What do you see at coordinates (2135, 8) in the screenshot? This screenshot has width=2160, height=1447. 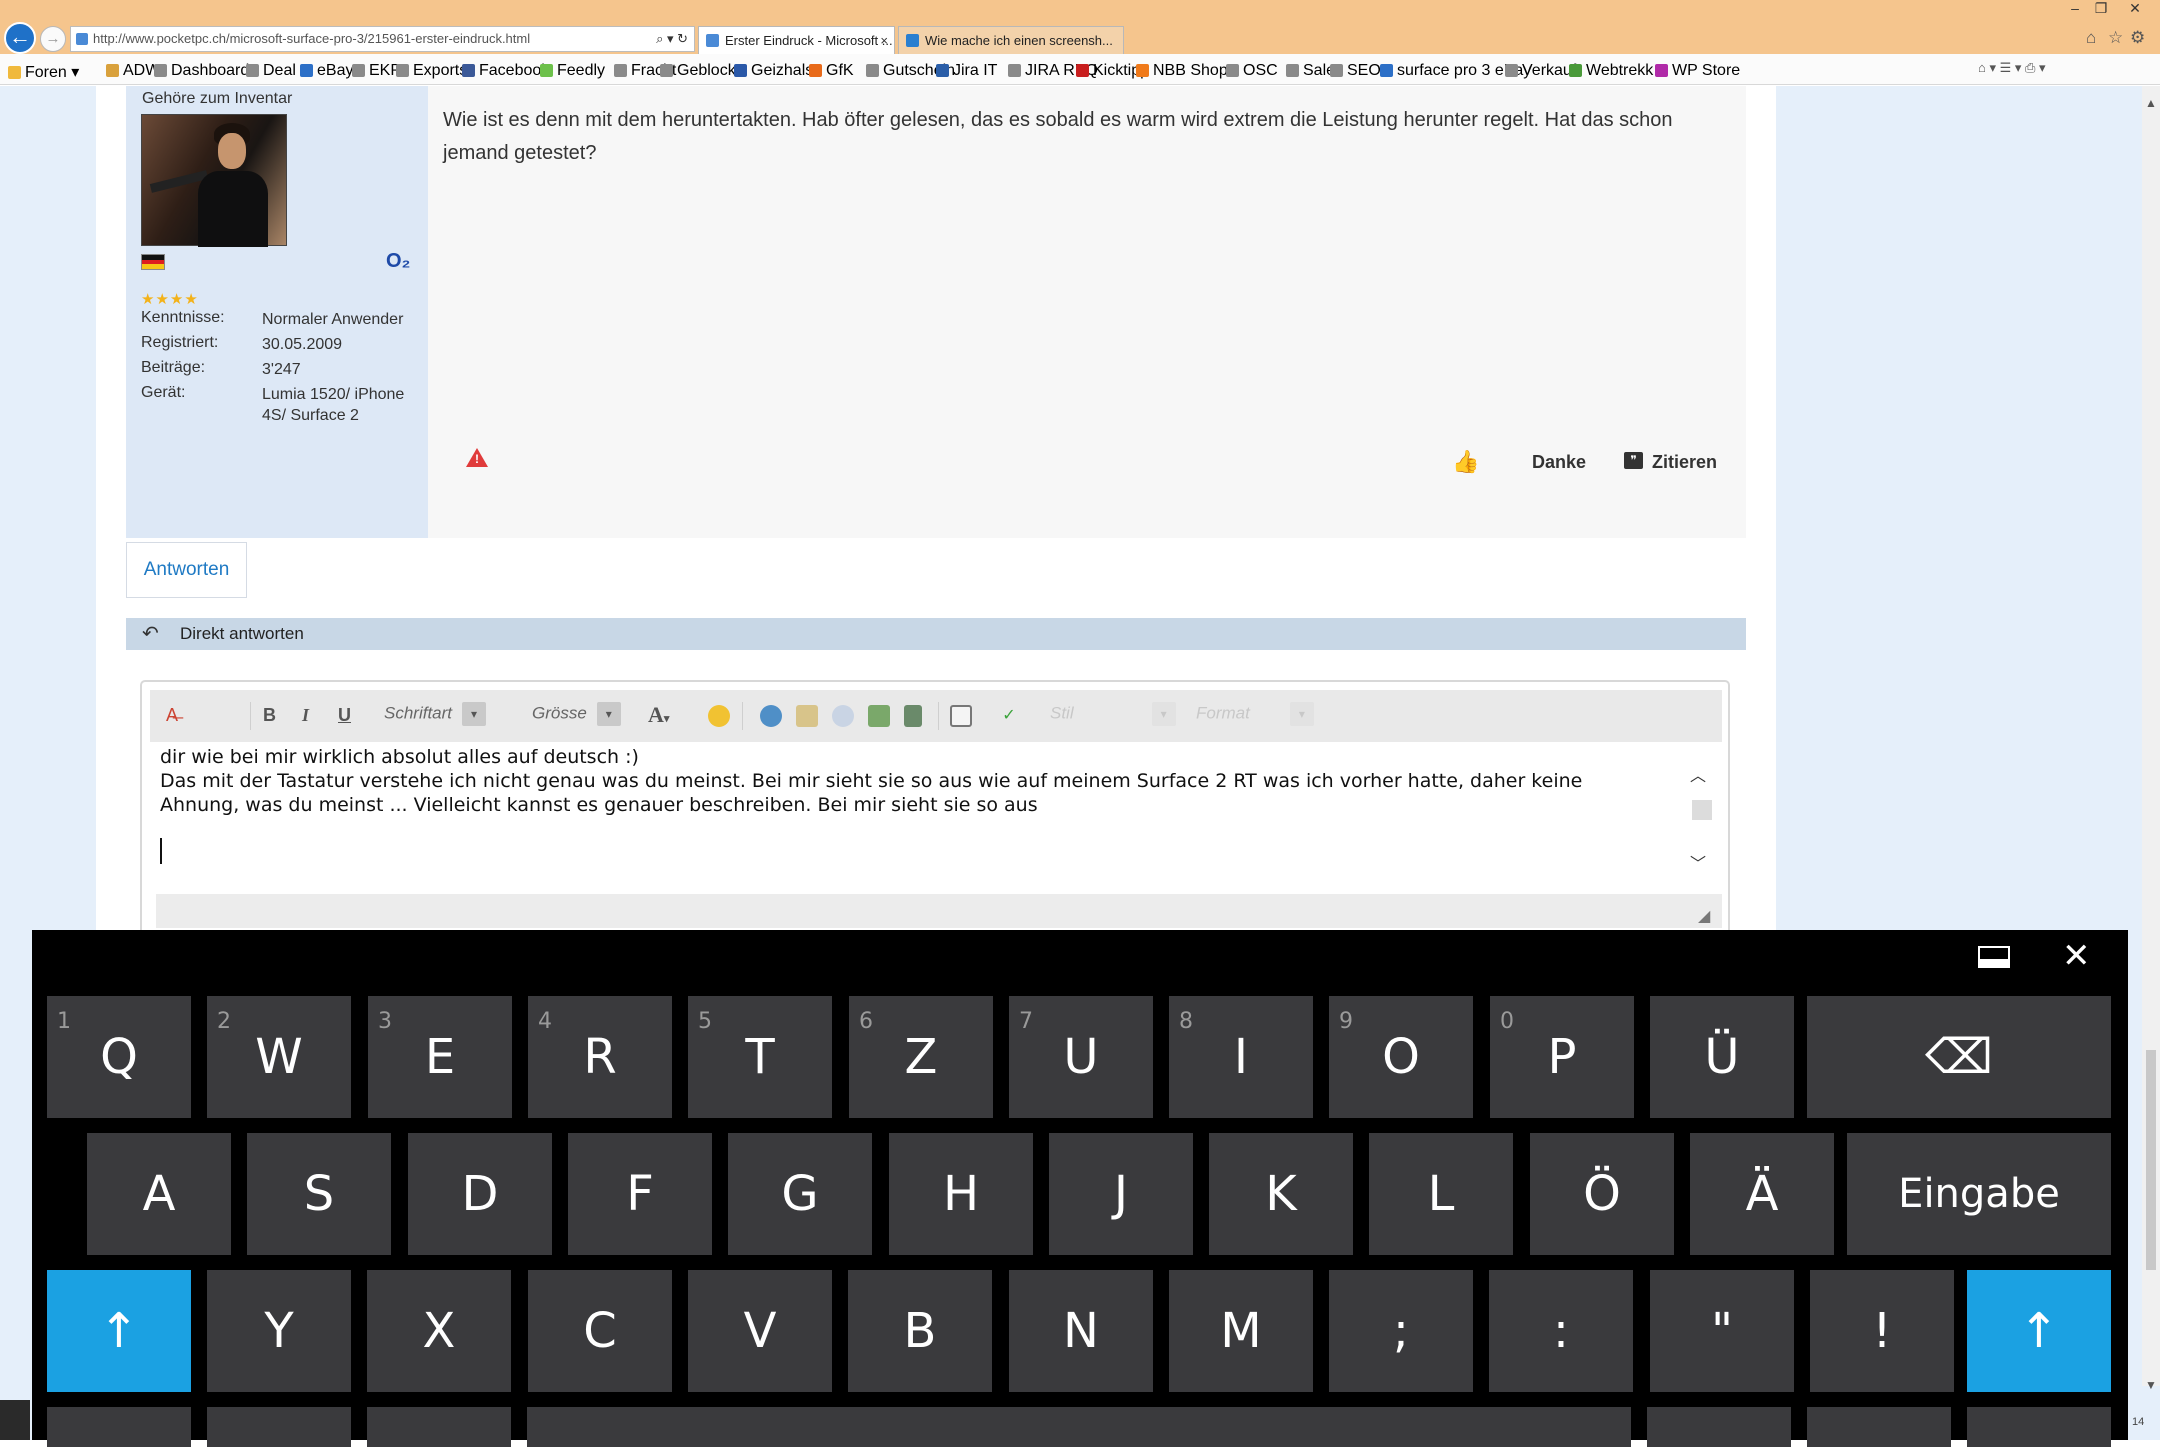 I see `close-window-button: ✕` at bounding box center [2135, 8].